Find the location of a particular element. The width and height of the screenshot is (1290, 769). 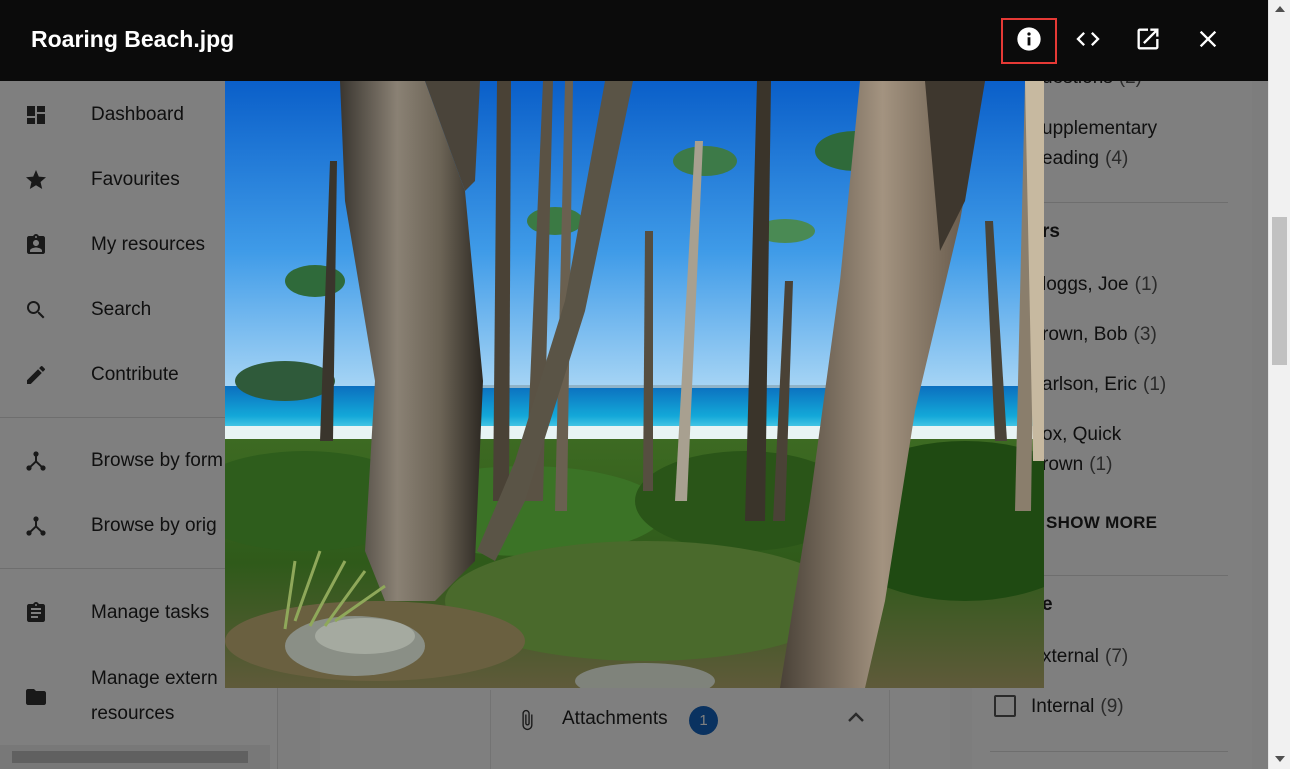

embed-code-button is located at coordinates (1088, 41).